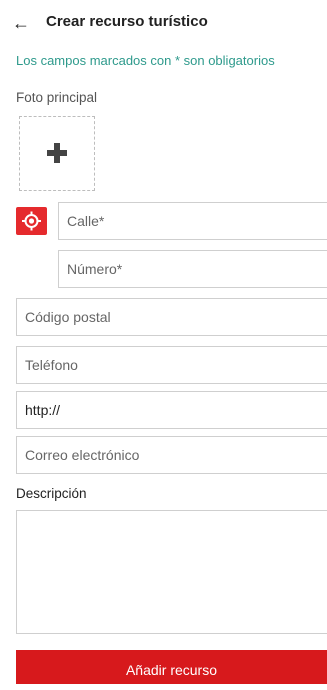 The width and height of the screenshot is (327, 690). I want to click on locate-button, so click(31, 221).